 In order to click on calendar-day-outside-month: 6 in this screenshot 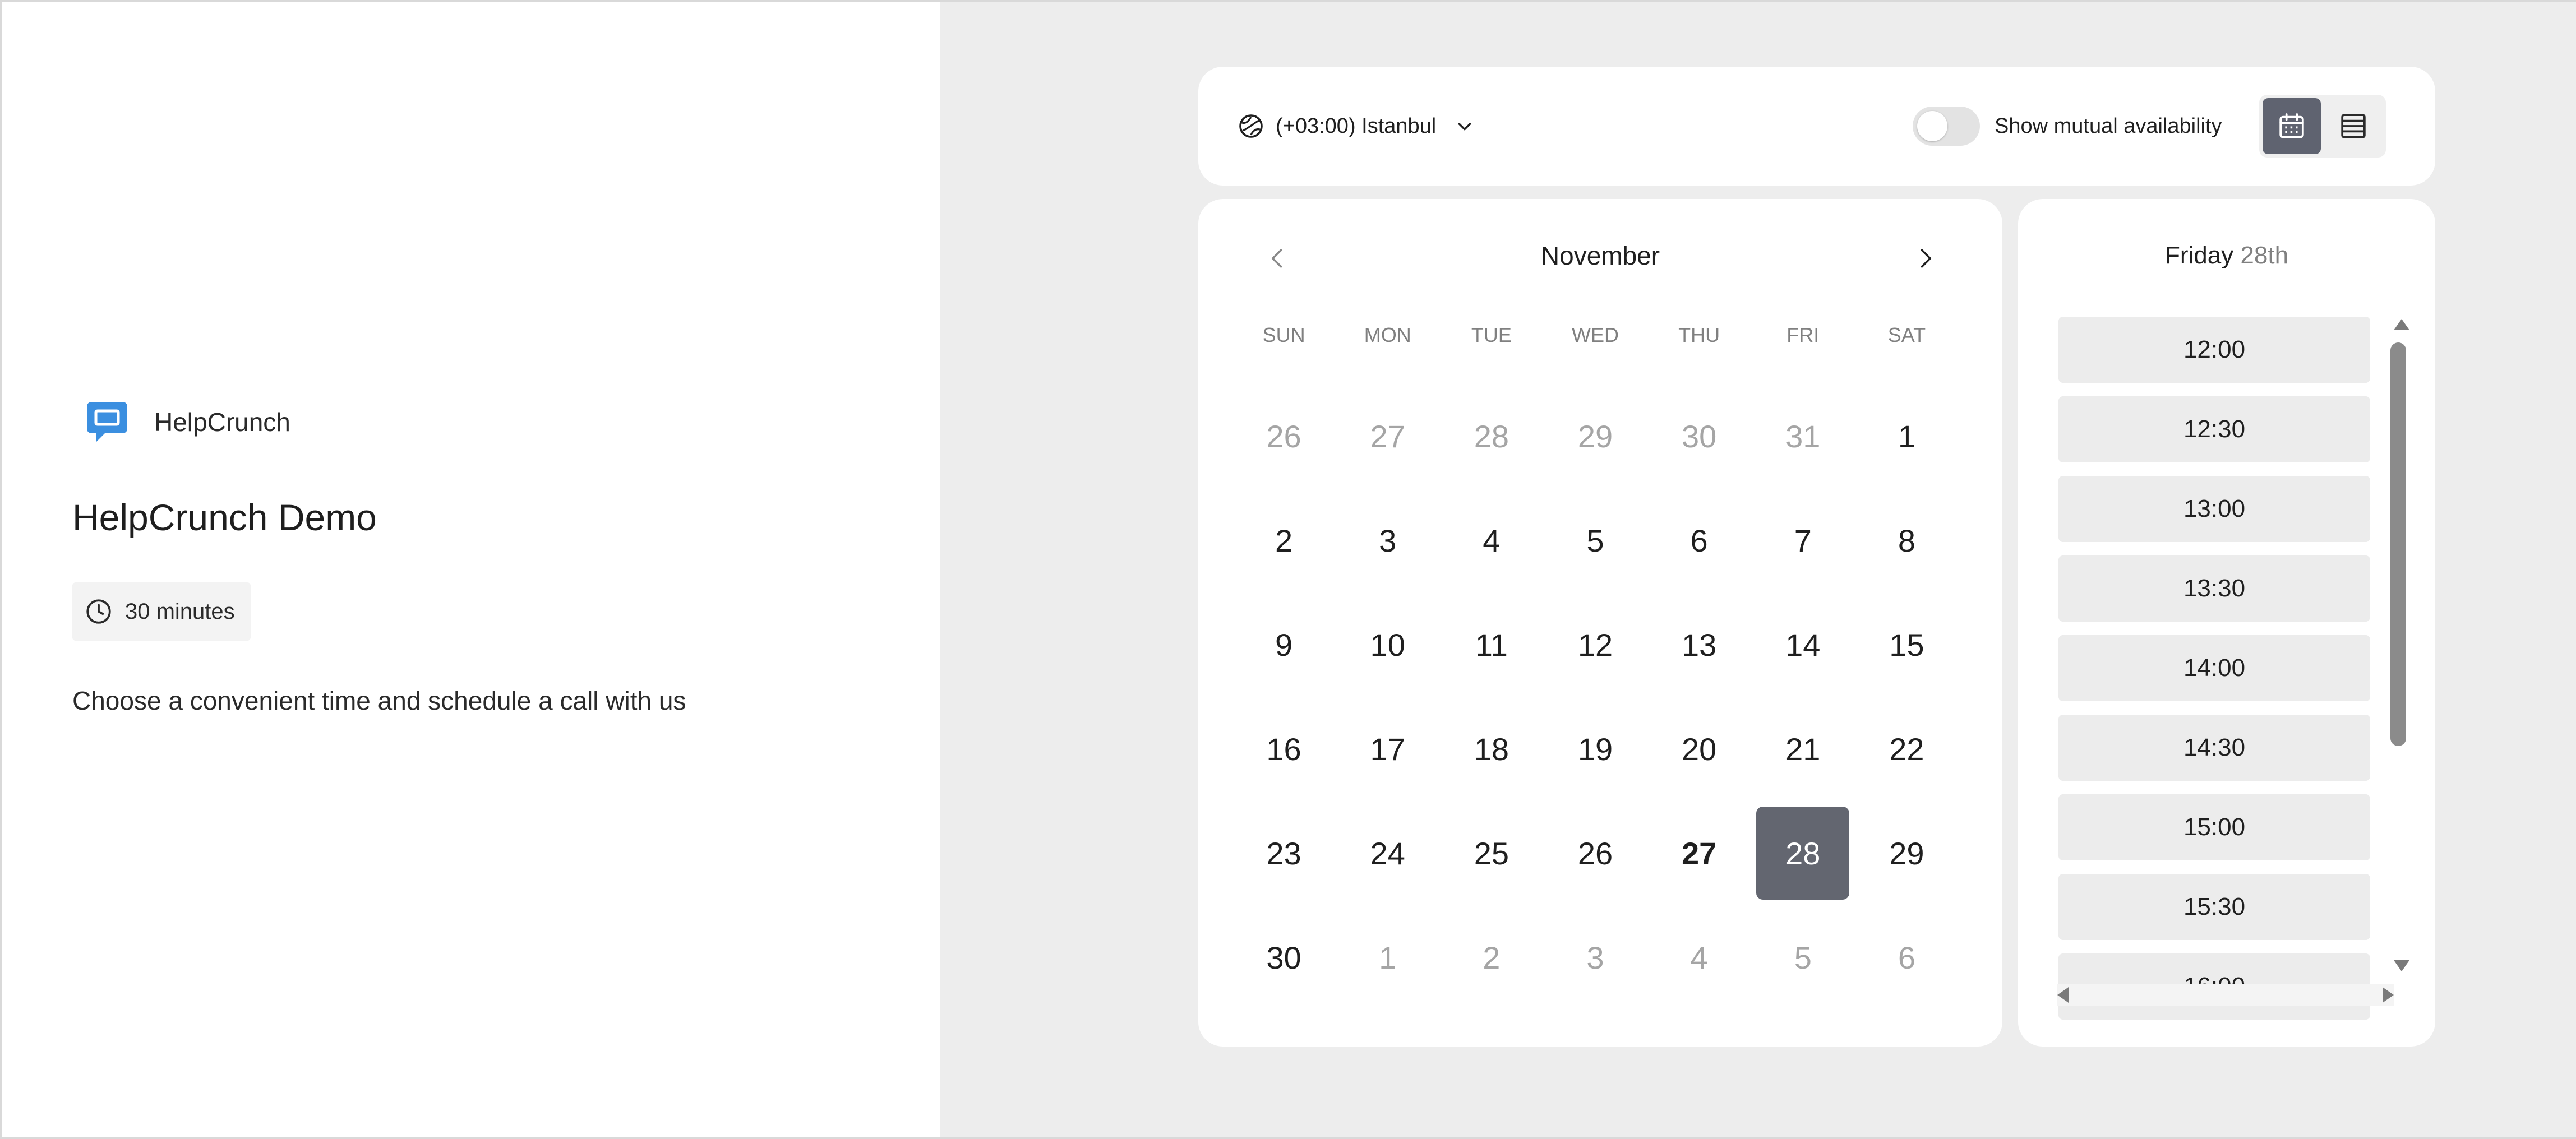, I will do `click(1907, 957)`.